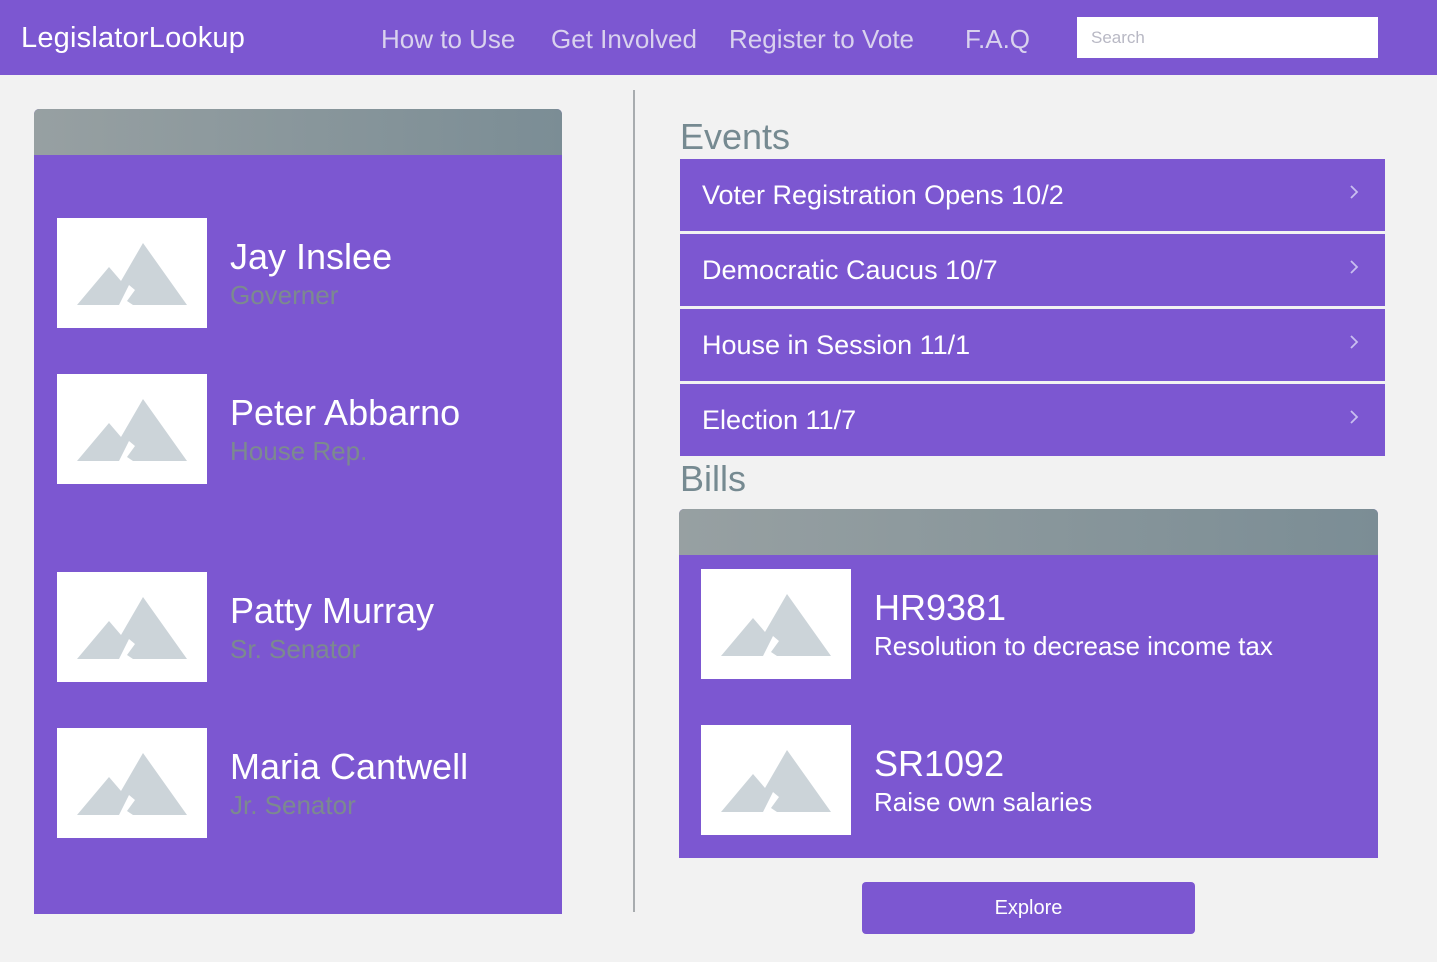 This screenshot has width=1437, height=962. I want to click on legislator-item: Maria Cantwell Jr. Senator, so click(297, 783).